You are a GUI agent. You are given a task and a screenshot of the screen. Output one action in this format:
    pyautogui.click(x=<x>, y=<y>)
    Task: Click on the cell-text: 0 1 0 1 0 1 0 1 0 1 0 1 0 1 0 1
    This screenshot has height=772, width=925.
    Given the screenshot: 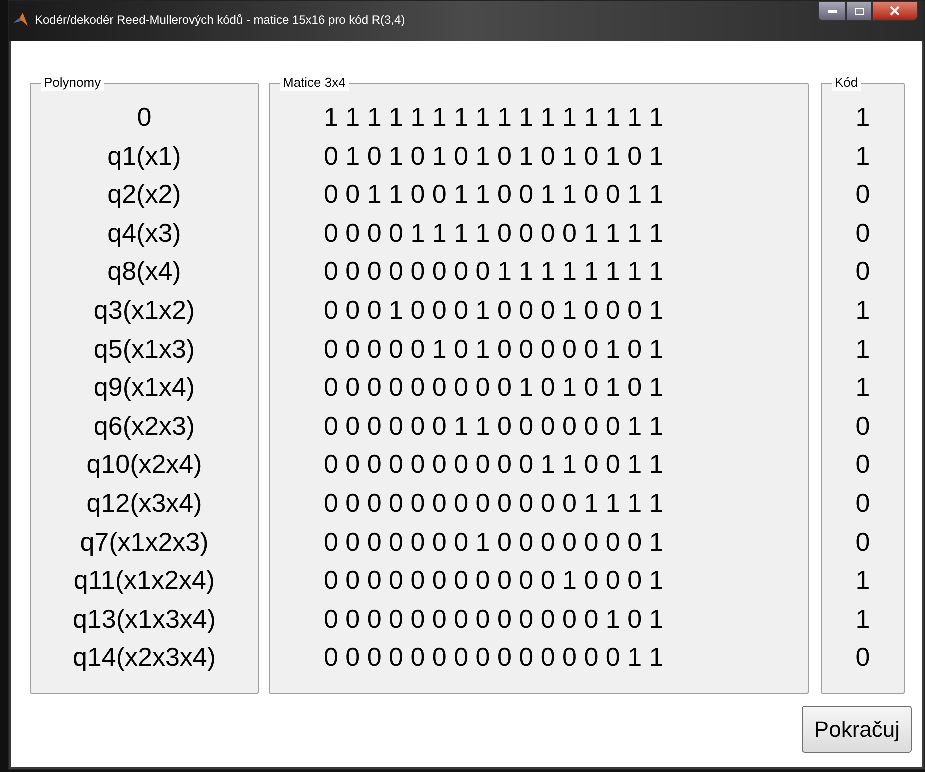 What is the action you would take?
    pyautogui.click(x=494, y=156)
    